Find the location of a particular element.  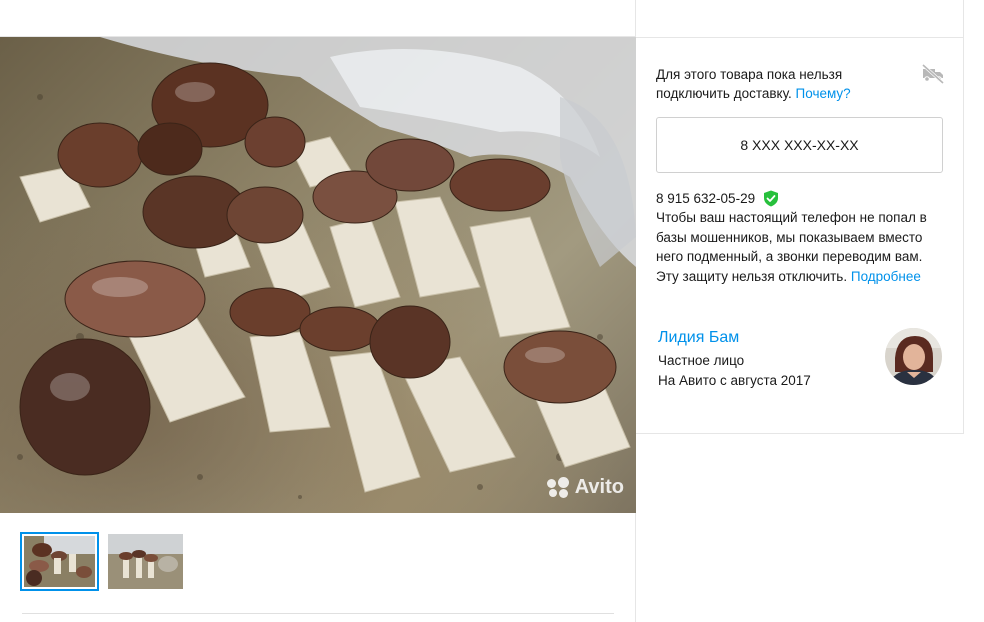

section-divider is located at coordinates (318, 613).